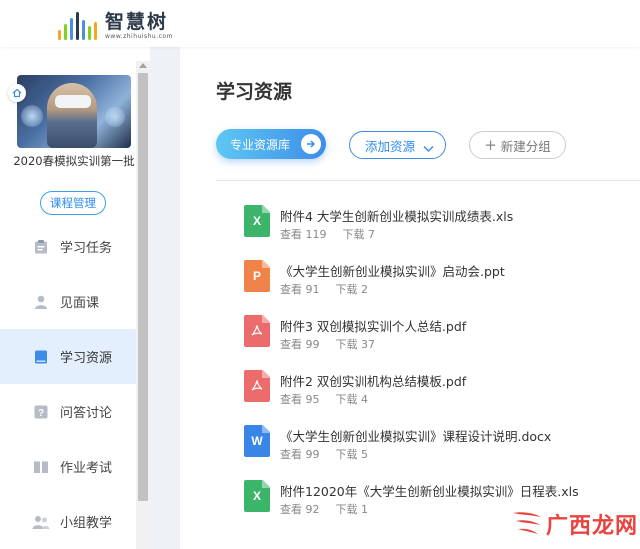 This screenshot has height=549, width=640. Describe the element at coordinates (300, 289) in the screenshot. I see `file-views: 查看 91` at that location.